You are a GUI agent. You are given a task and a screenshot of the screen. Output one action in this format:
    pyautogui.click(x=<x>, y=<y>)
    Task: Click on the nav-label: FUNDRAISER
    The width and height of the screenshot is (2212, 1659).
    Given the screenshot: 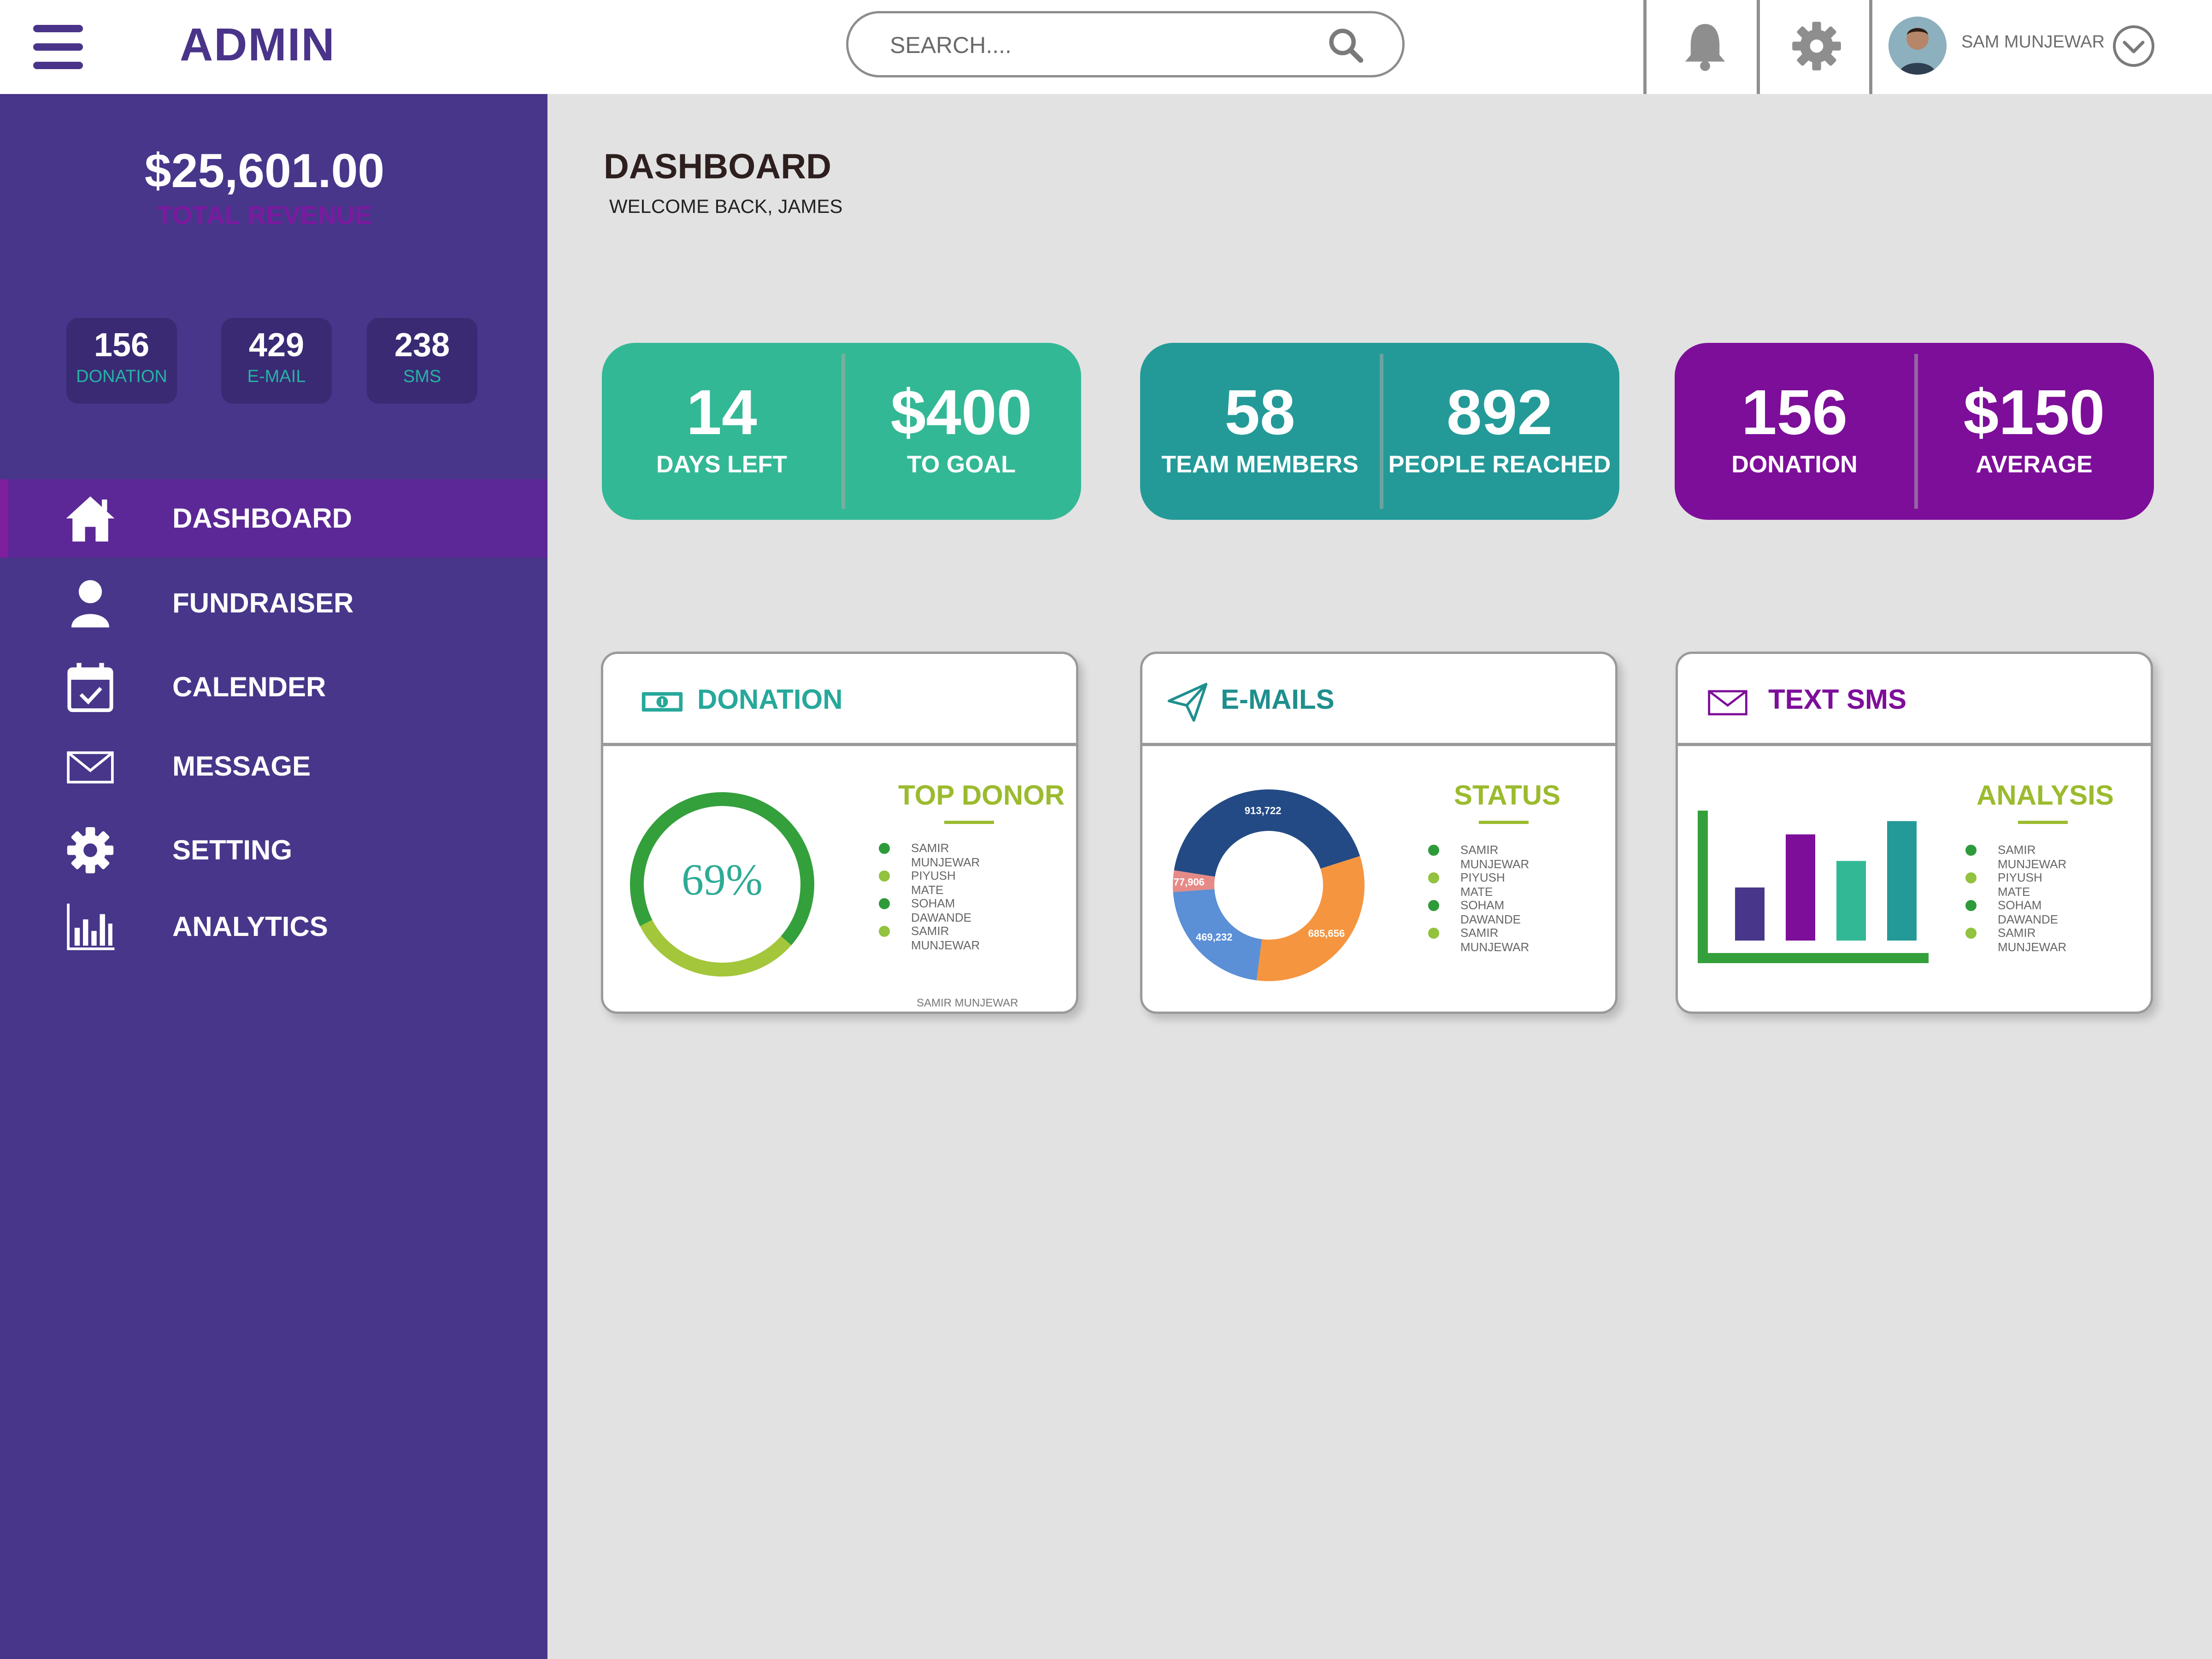 What is the action you would take?
    pyautogui.click(x=263, y=603)
    